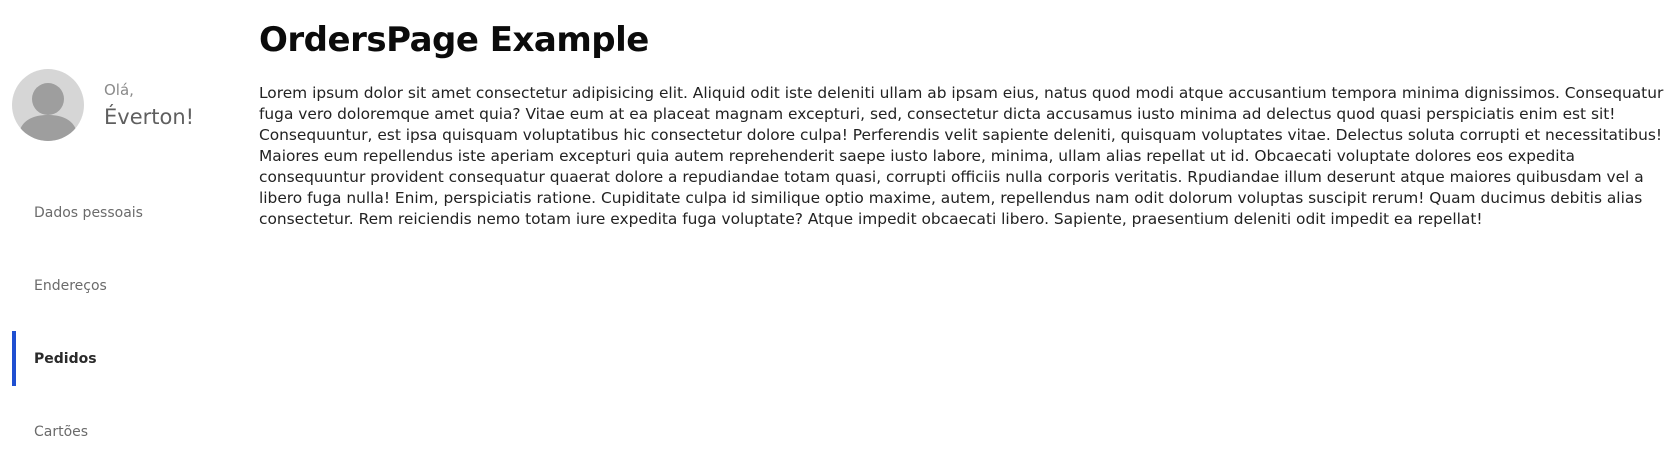 Image resolution: width=1673 pixels, height=468 pixels. Describe the element at coordinates (103, 105) in the screenshot. I see `profile-summary: Olá, Éverton!` at that location.